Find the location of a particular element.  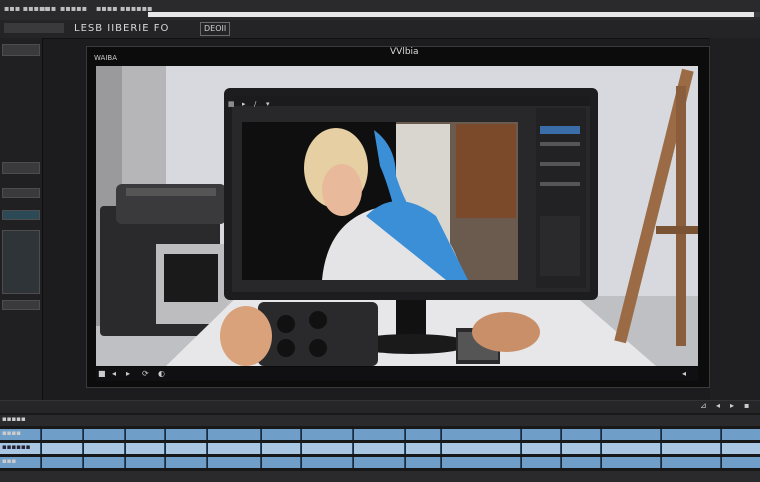

timeline-track-4: ▪▪▪ is located at coordinates (380, 462).